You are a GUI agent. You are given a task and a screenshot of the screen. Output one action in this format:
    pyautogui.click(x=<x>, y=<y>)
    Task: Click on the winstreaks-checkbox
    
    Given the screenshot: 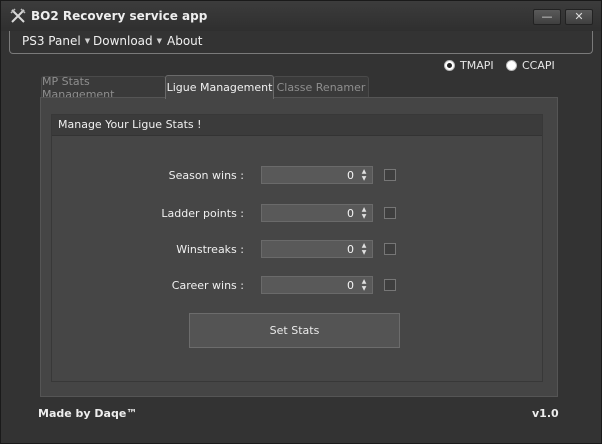 What is the action you would take?
    pyautogui.click(x=390, y=249)
    